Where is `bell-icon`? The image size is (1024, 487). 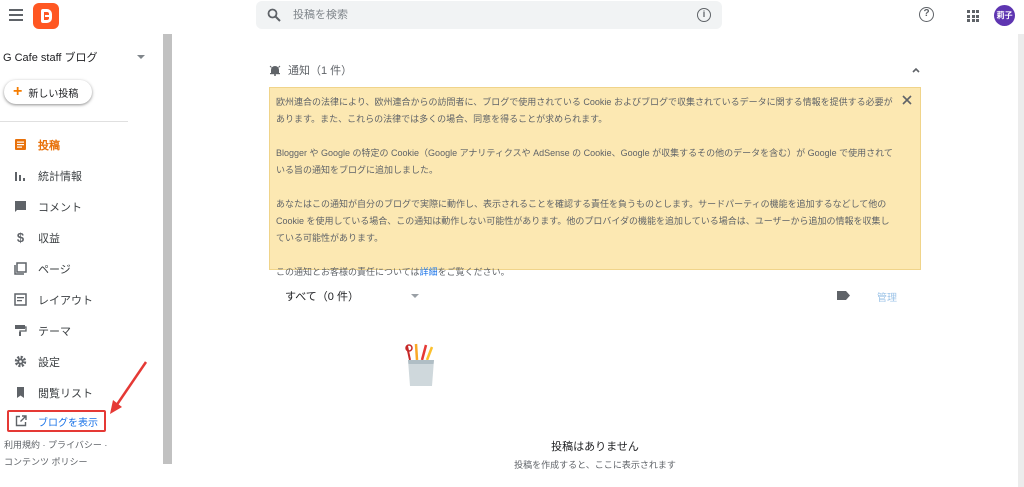 bell-icon is located at coordinates (275, 70).